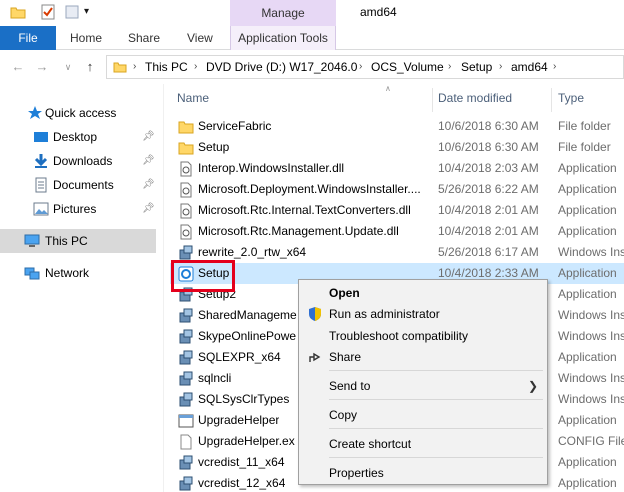 This screenshot has height=492, width=624. What do you see at coordinates (423, 415) in the screenshot?
I see `menu-item-copy: Copy` at bounding box center [423, 415].